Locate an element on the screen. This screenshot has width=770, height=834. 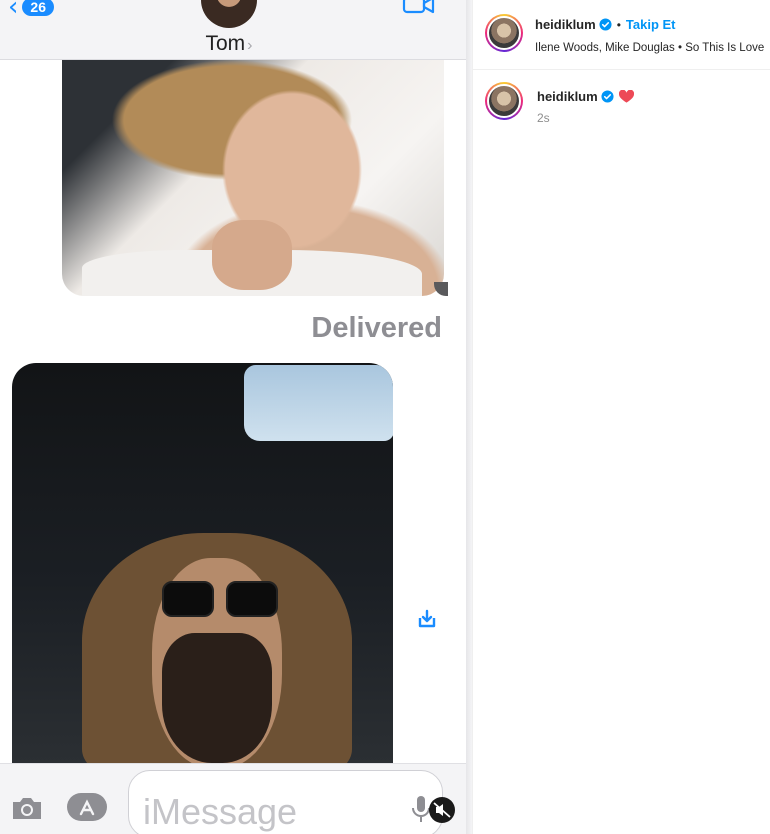
contact-name-button: Tom › is located at coordinates (229, 44).